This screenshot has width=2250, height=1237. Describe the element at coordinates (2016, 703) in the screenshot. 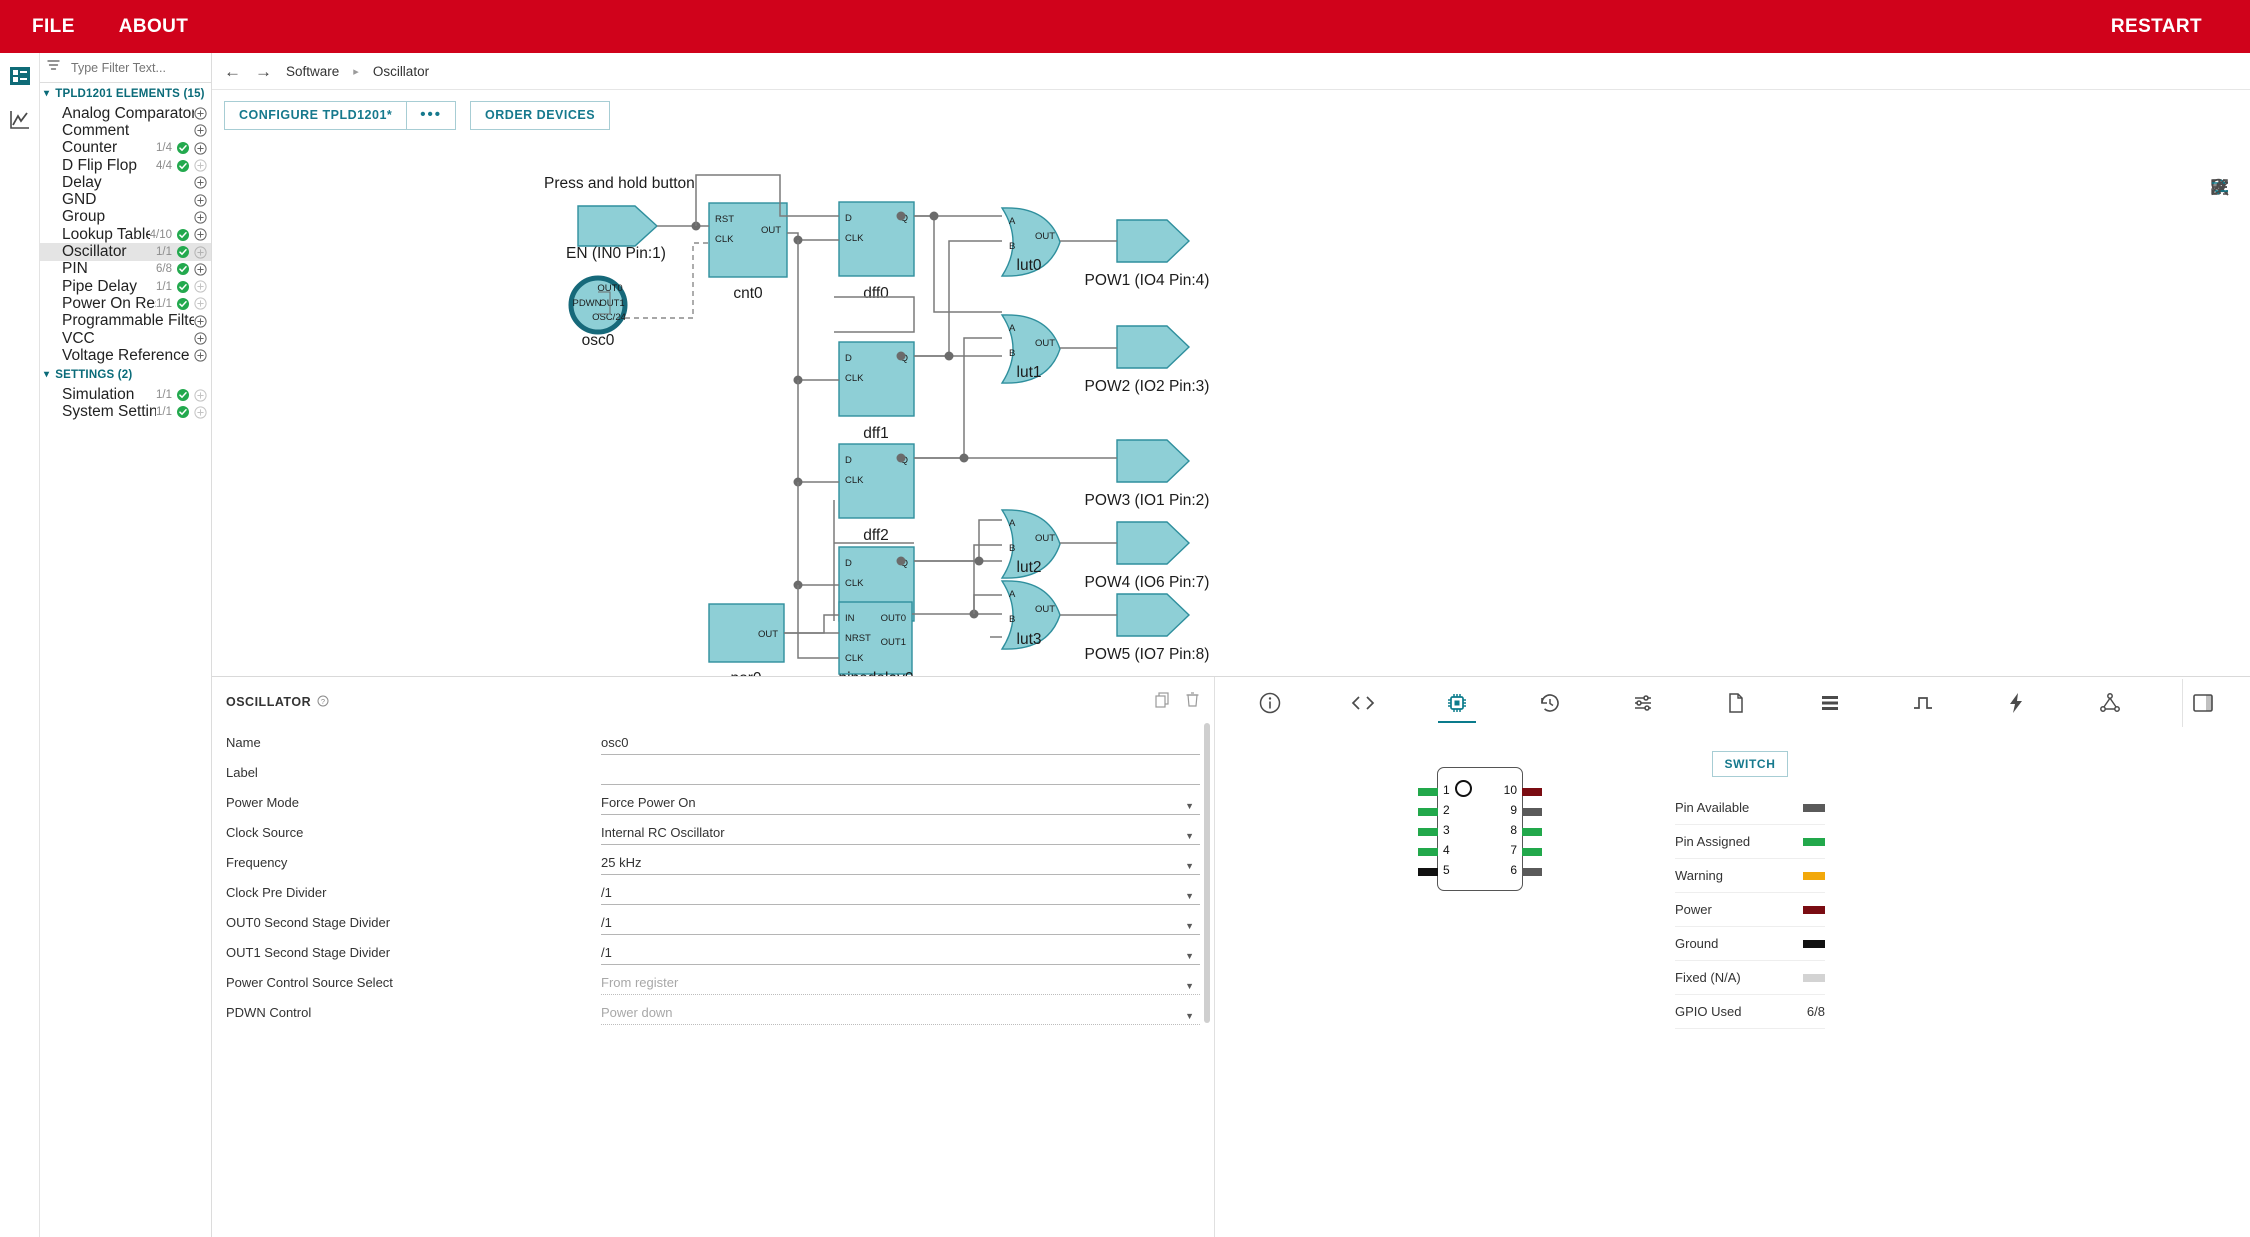

I see `tab-power` at that location.